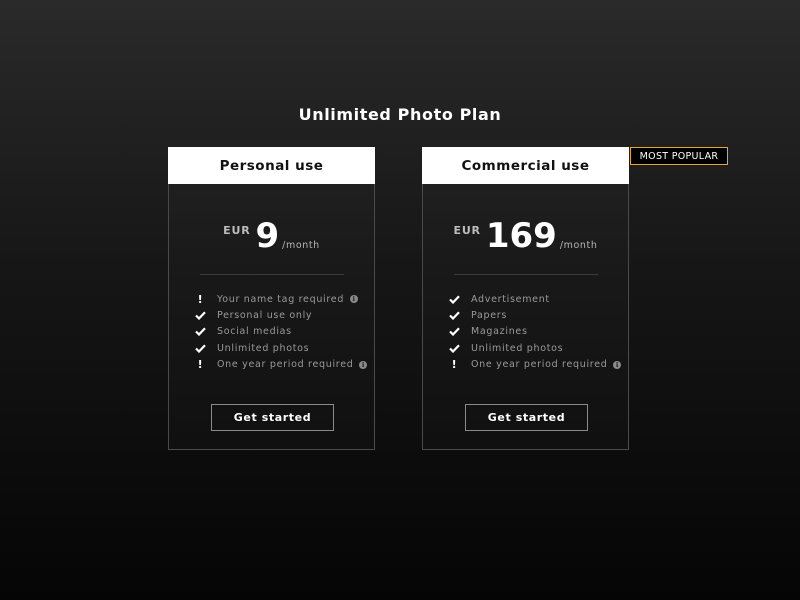 Image resolution: width=800 pixels, height=600 pixels. I want to click on feature-text: Your name tag required, so click(281, 299).